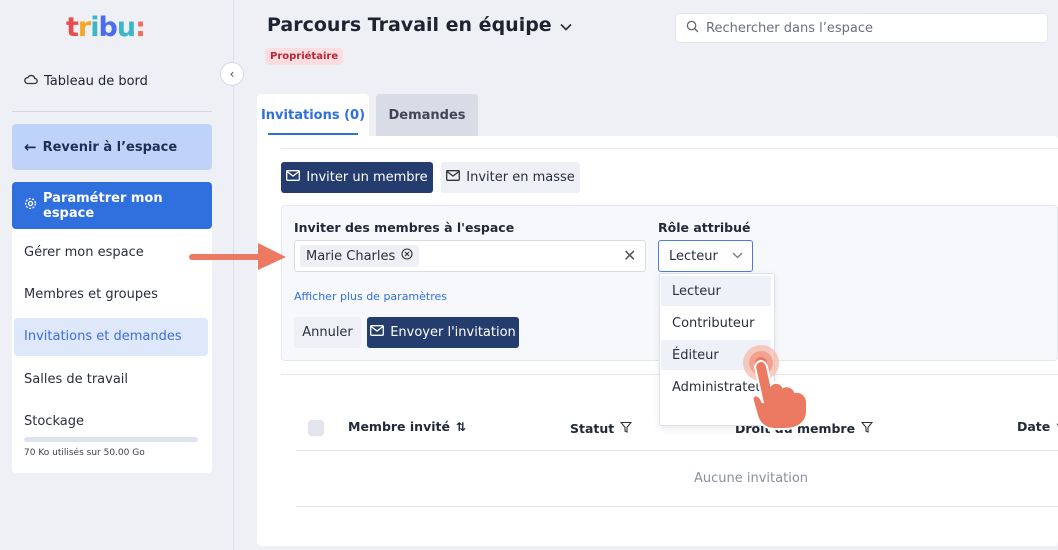 The height and width of the screenshot is (550, 1058). What do you see at coordinates (54, 421) in the screenshot?
I see `sidebar-item-storage: Stockage` at bounding box center [54, 421].